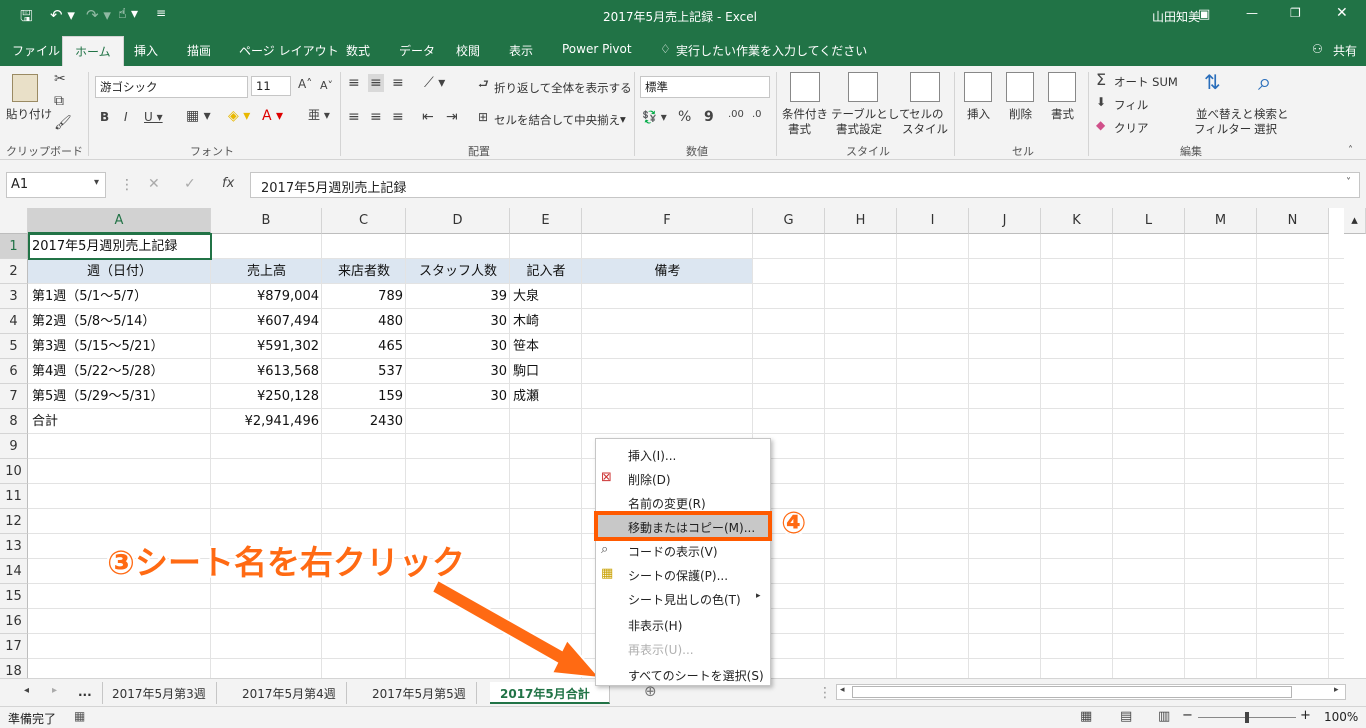 Image resolution: width=1366 pixels, height=728 pixels. Describe the element at coordinates (305, 84) in the screenshot. I see `increase-font-icon: A˄` at that location.